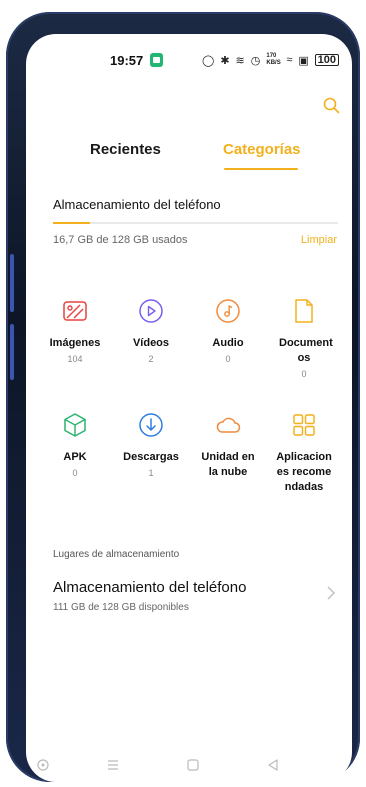 The image size is (366, 787). Describe the element at coordinates (43, 765) in the screenshot. I see `circle-icon` at that location.